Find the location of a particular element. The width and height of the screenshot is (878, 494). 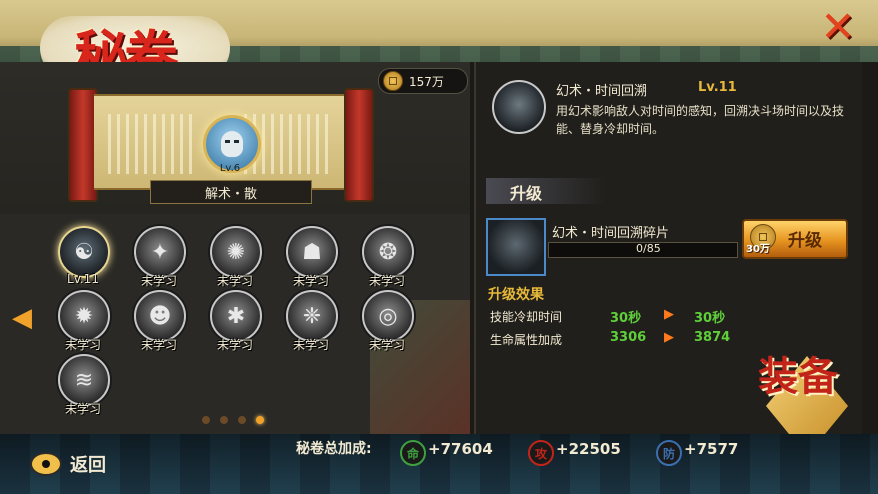

effect-label: 生命属性加成 is located at coordinates (526, 340).